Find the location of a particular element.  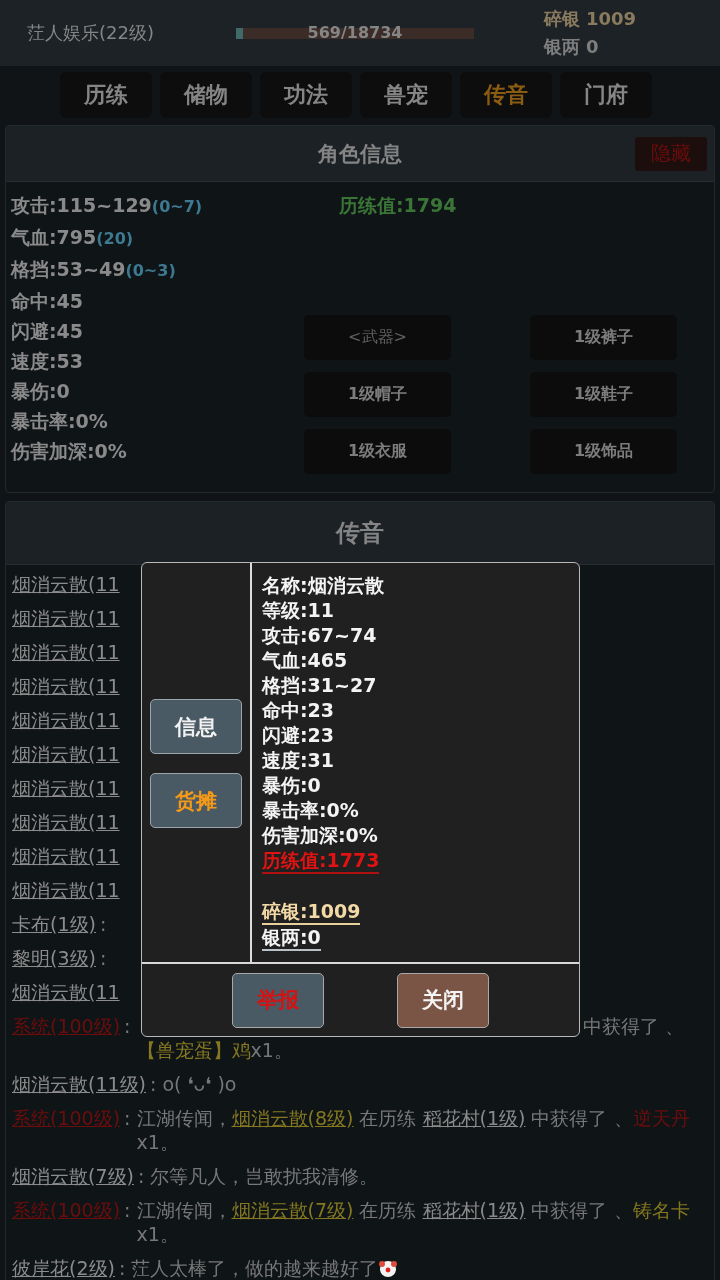

stat-text: 命中:45 is located at coordinates (48, 301).